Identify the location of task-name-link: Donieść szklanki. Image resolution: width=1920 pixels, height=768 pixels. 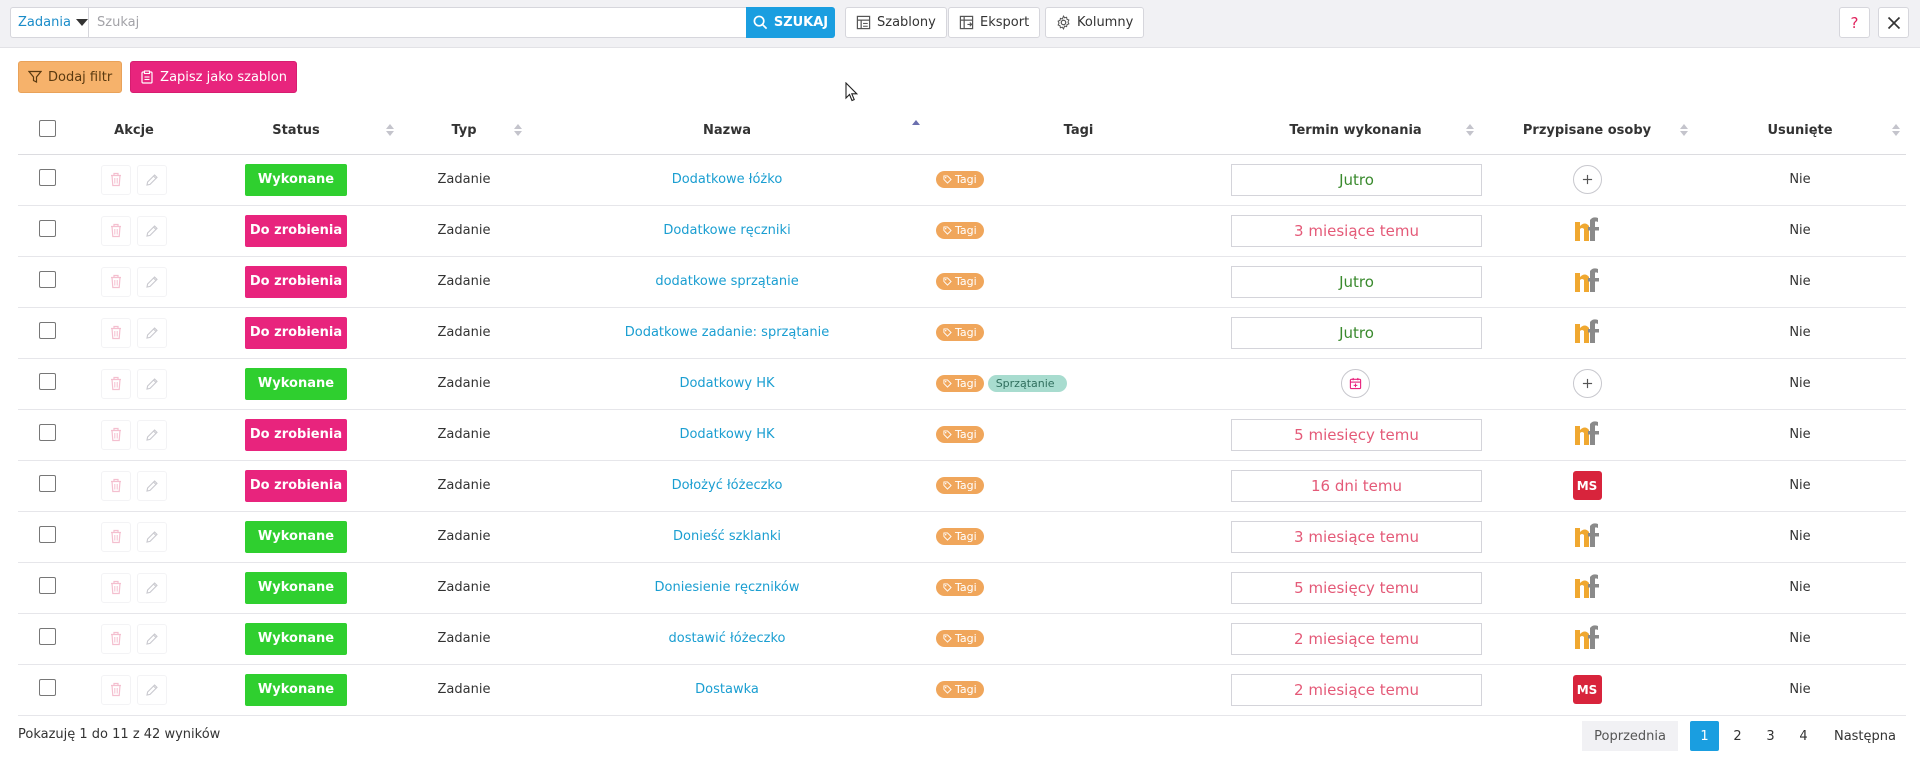
(727, 536).